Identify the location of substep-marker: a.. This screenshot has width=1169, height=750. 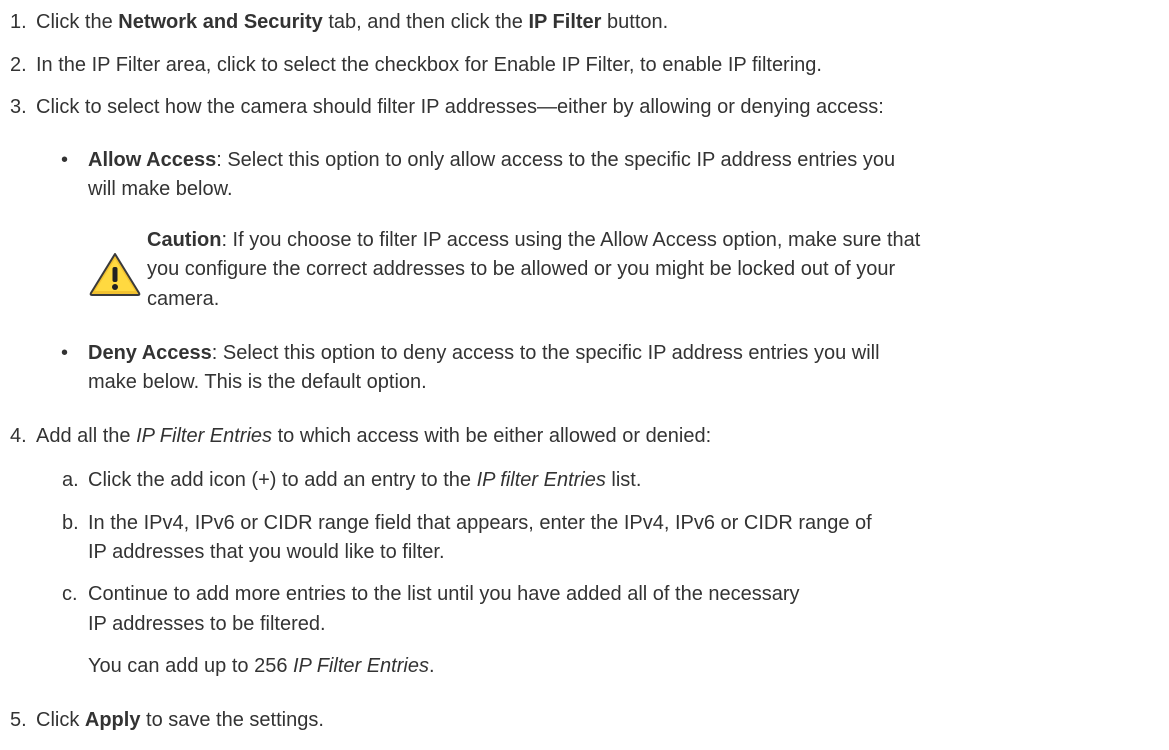
(70, 480).